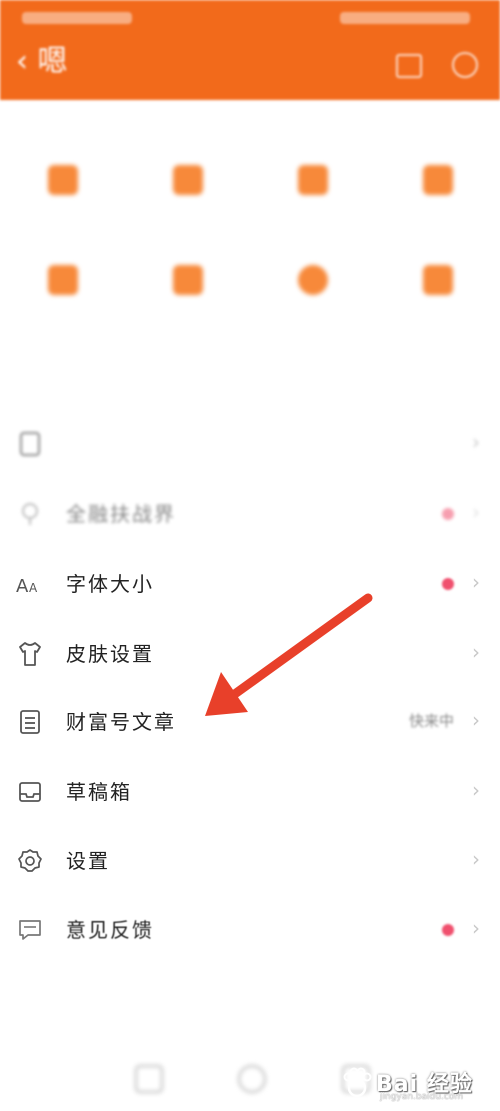  Describe the element at coordinates (289, 654) in the screenshot. I see `annotation-arrow` at that location.